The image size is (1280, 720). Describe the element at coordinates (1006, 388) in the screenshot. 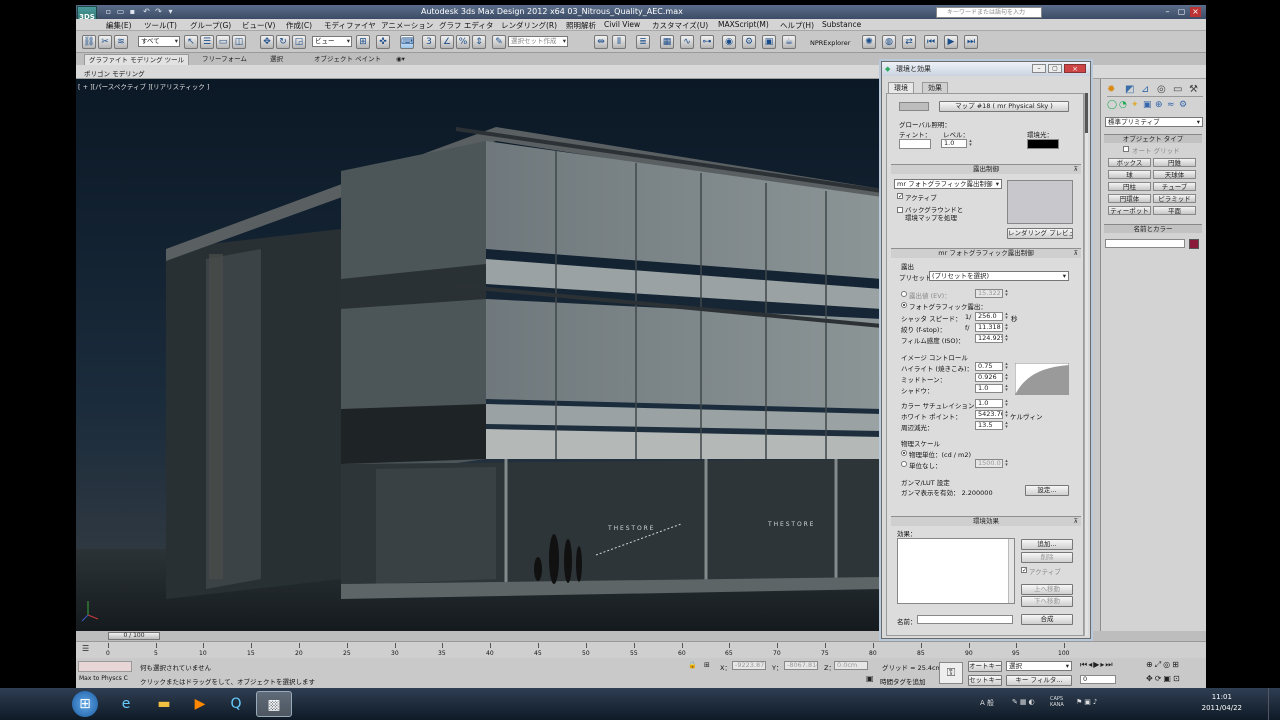

I see `shadow-spinner: ▴ ▾` at that location.